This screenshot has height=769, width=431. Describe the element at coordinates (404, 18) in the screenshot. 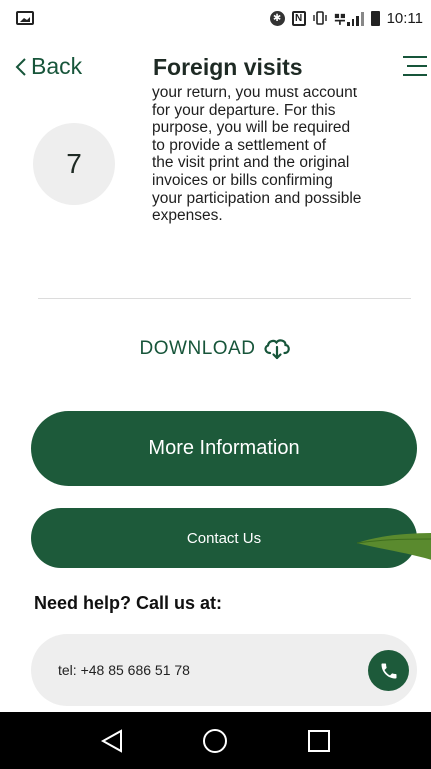

I see `clock: 10:11` at that location.